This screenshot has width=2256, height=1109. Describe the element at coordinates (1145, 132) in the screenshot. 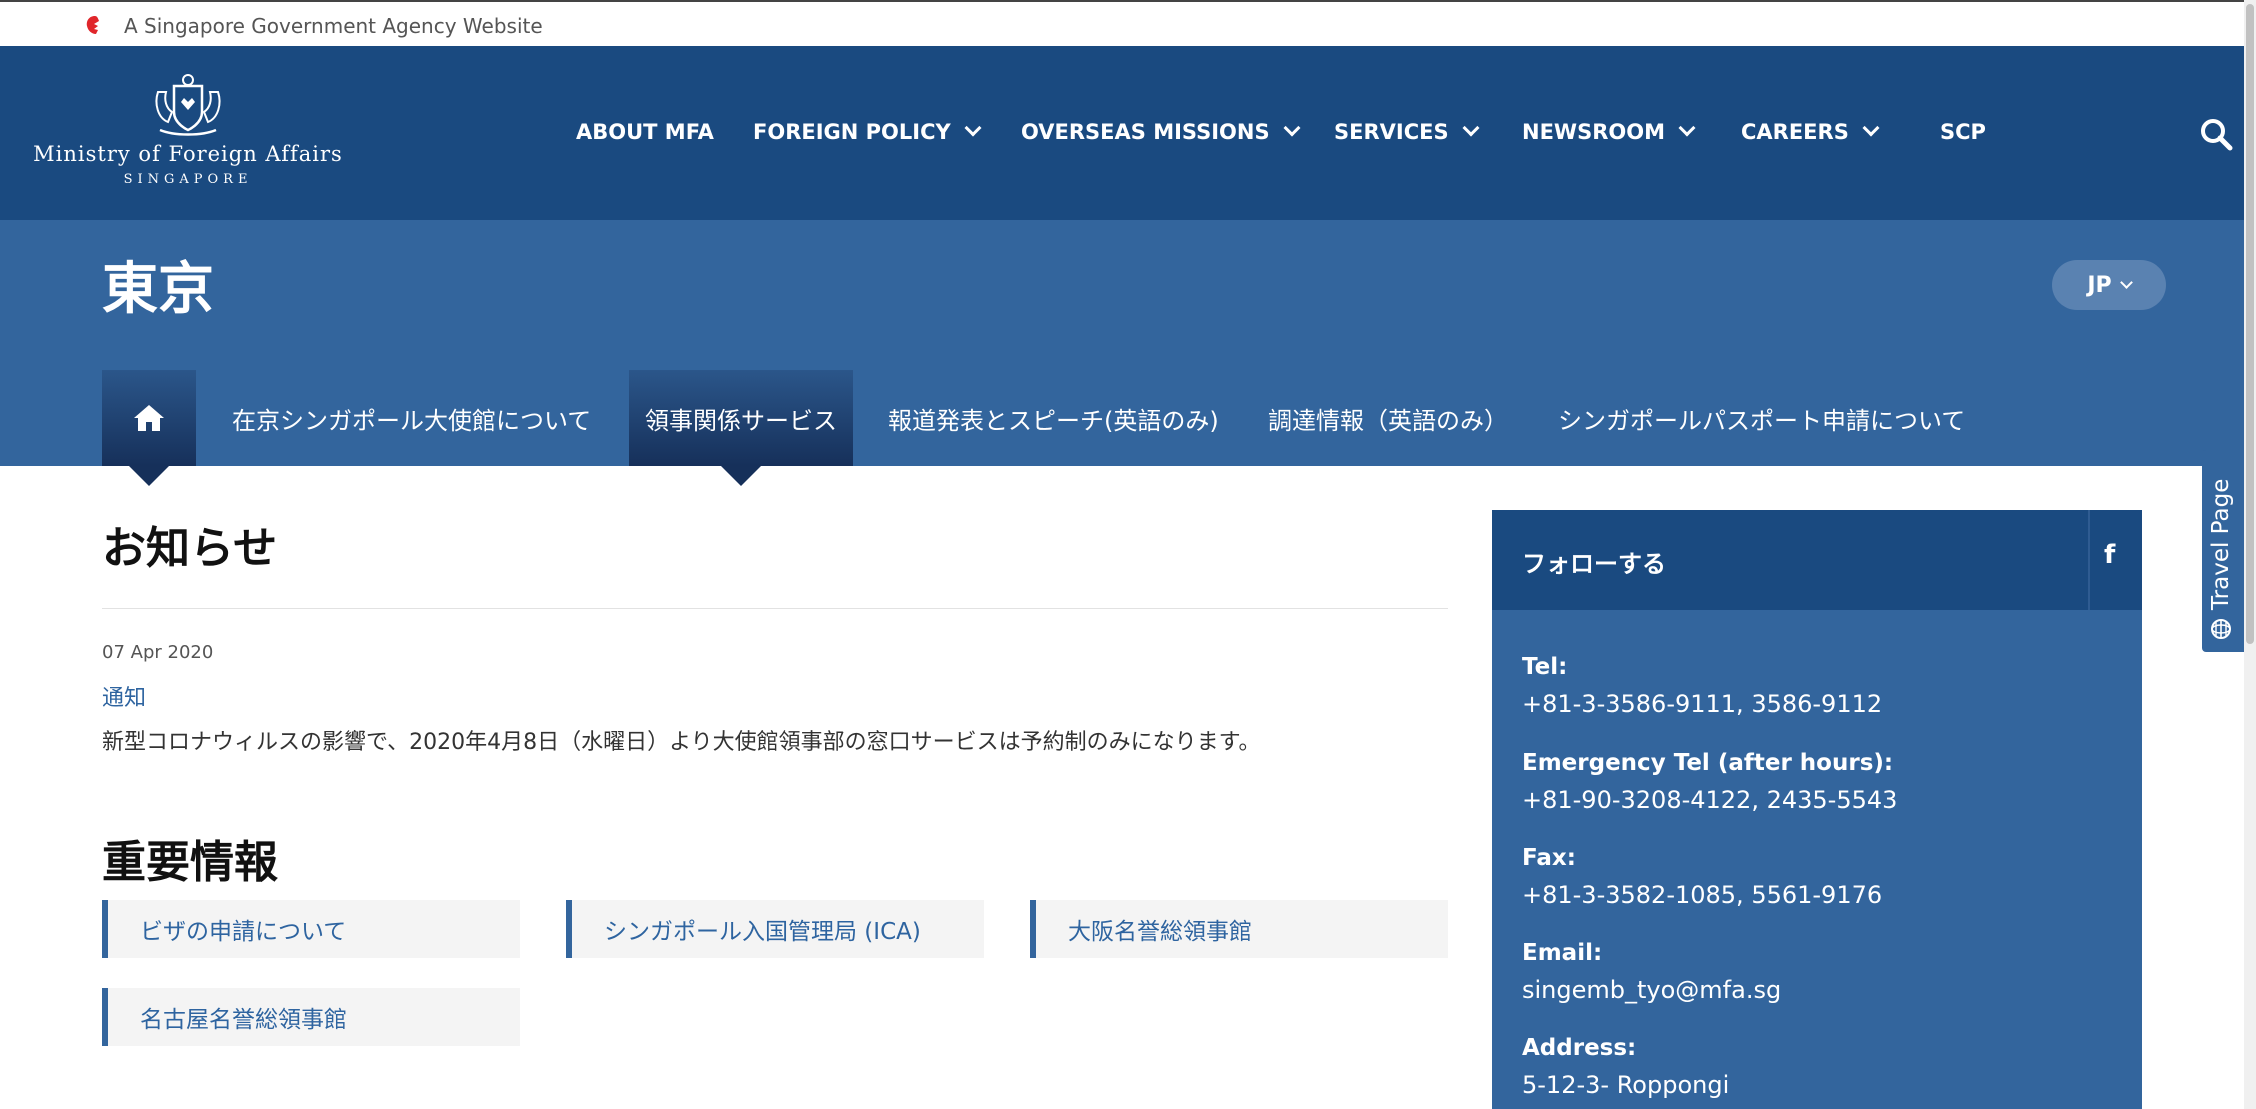

I see `nav-label: OVERSEAS MISSIONS` at that location.